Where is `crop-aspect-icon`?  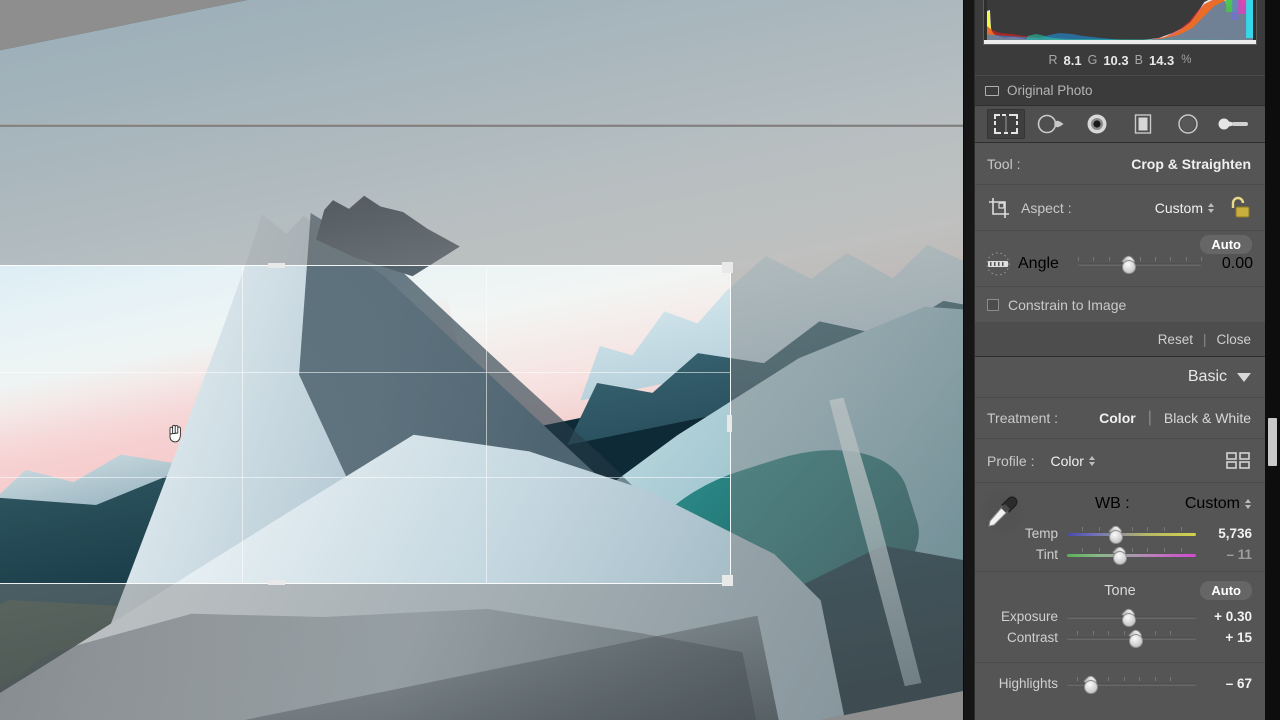
crop-aspect-icon is located at coordinates (999, 207).